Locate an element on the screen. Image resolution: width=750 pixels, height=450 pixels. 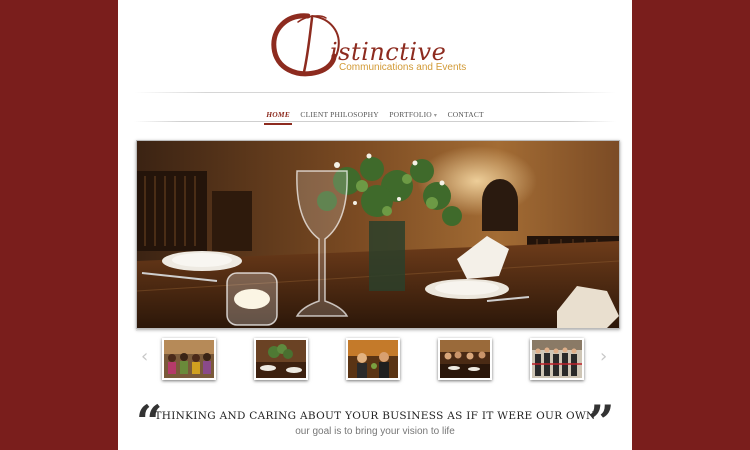
logo-tagline: Communications and Events is located at coordinates (403, 67).